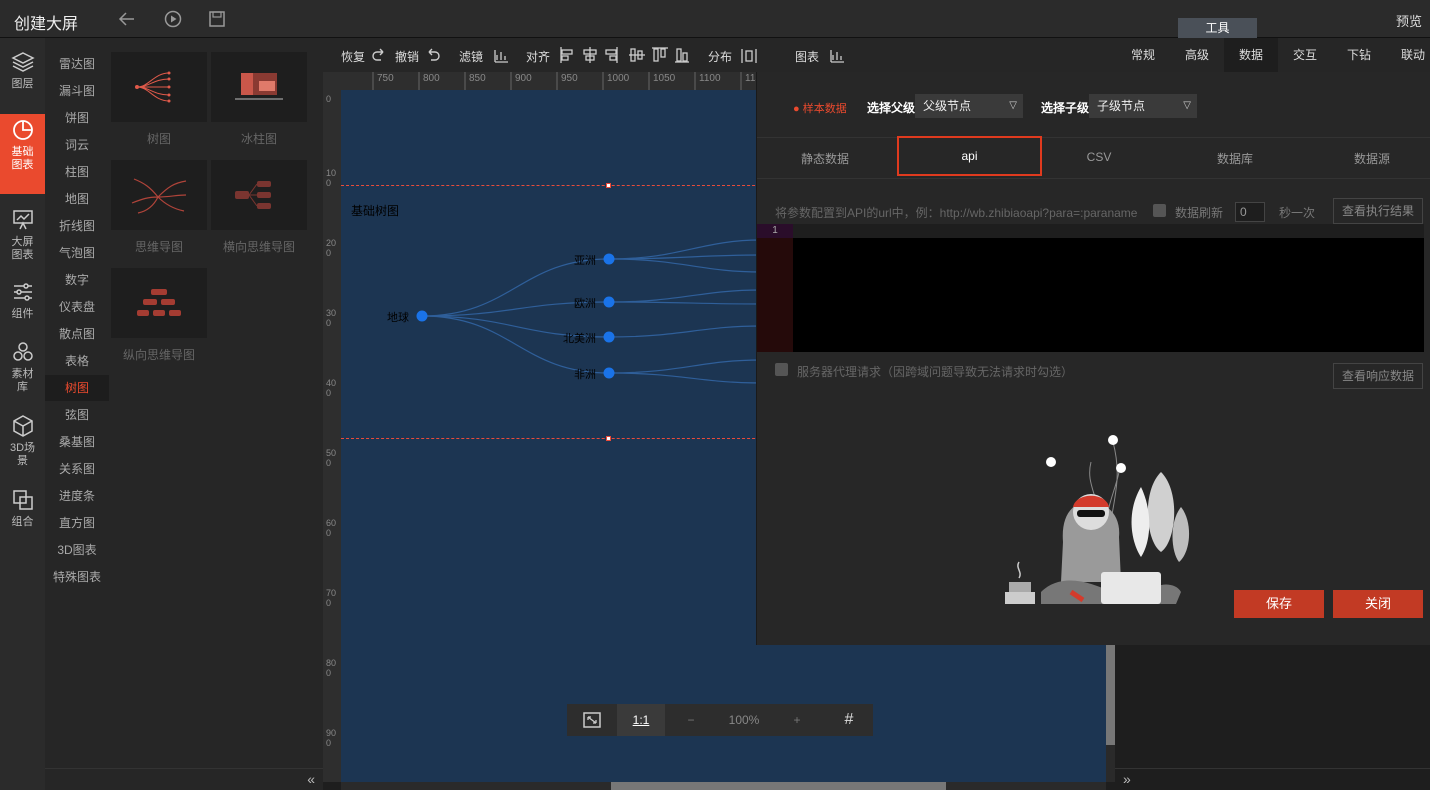 The image size is (1430, 790). I want to click on developer-illustration, so click(1097, 519).